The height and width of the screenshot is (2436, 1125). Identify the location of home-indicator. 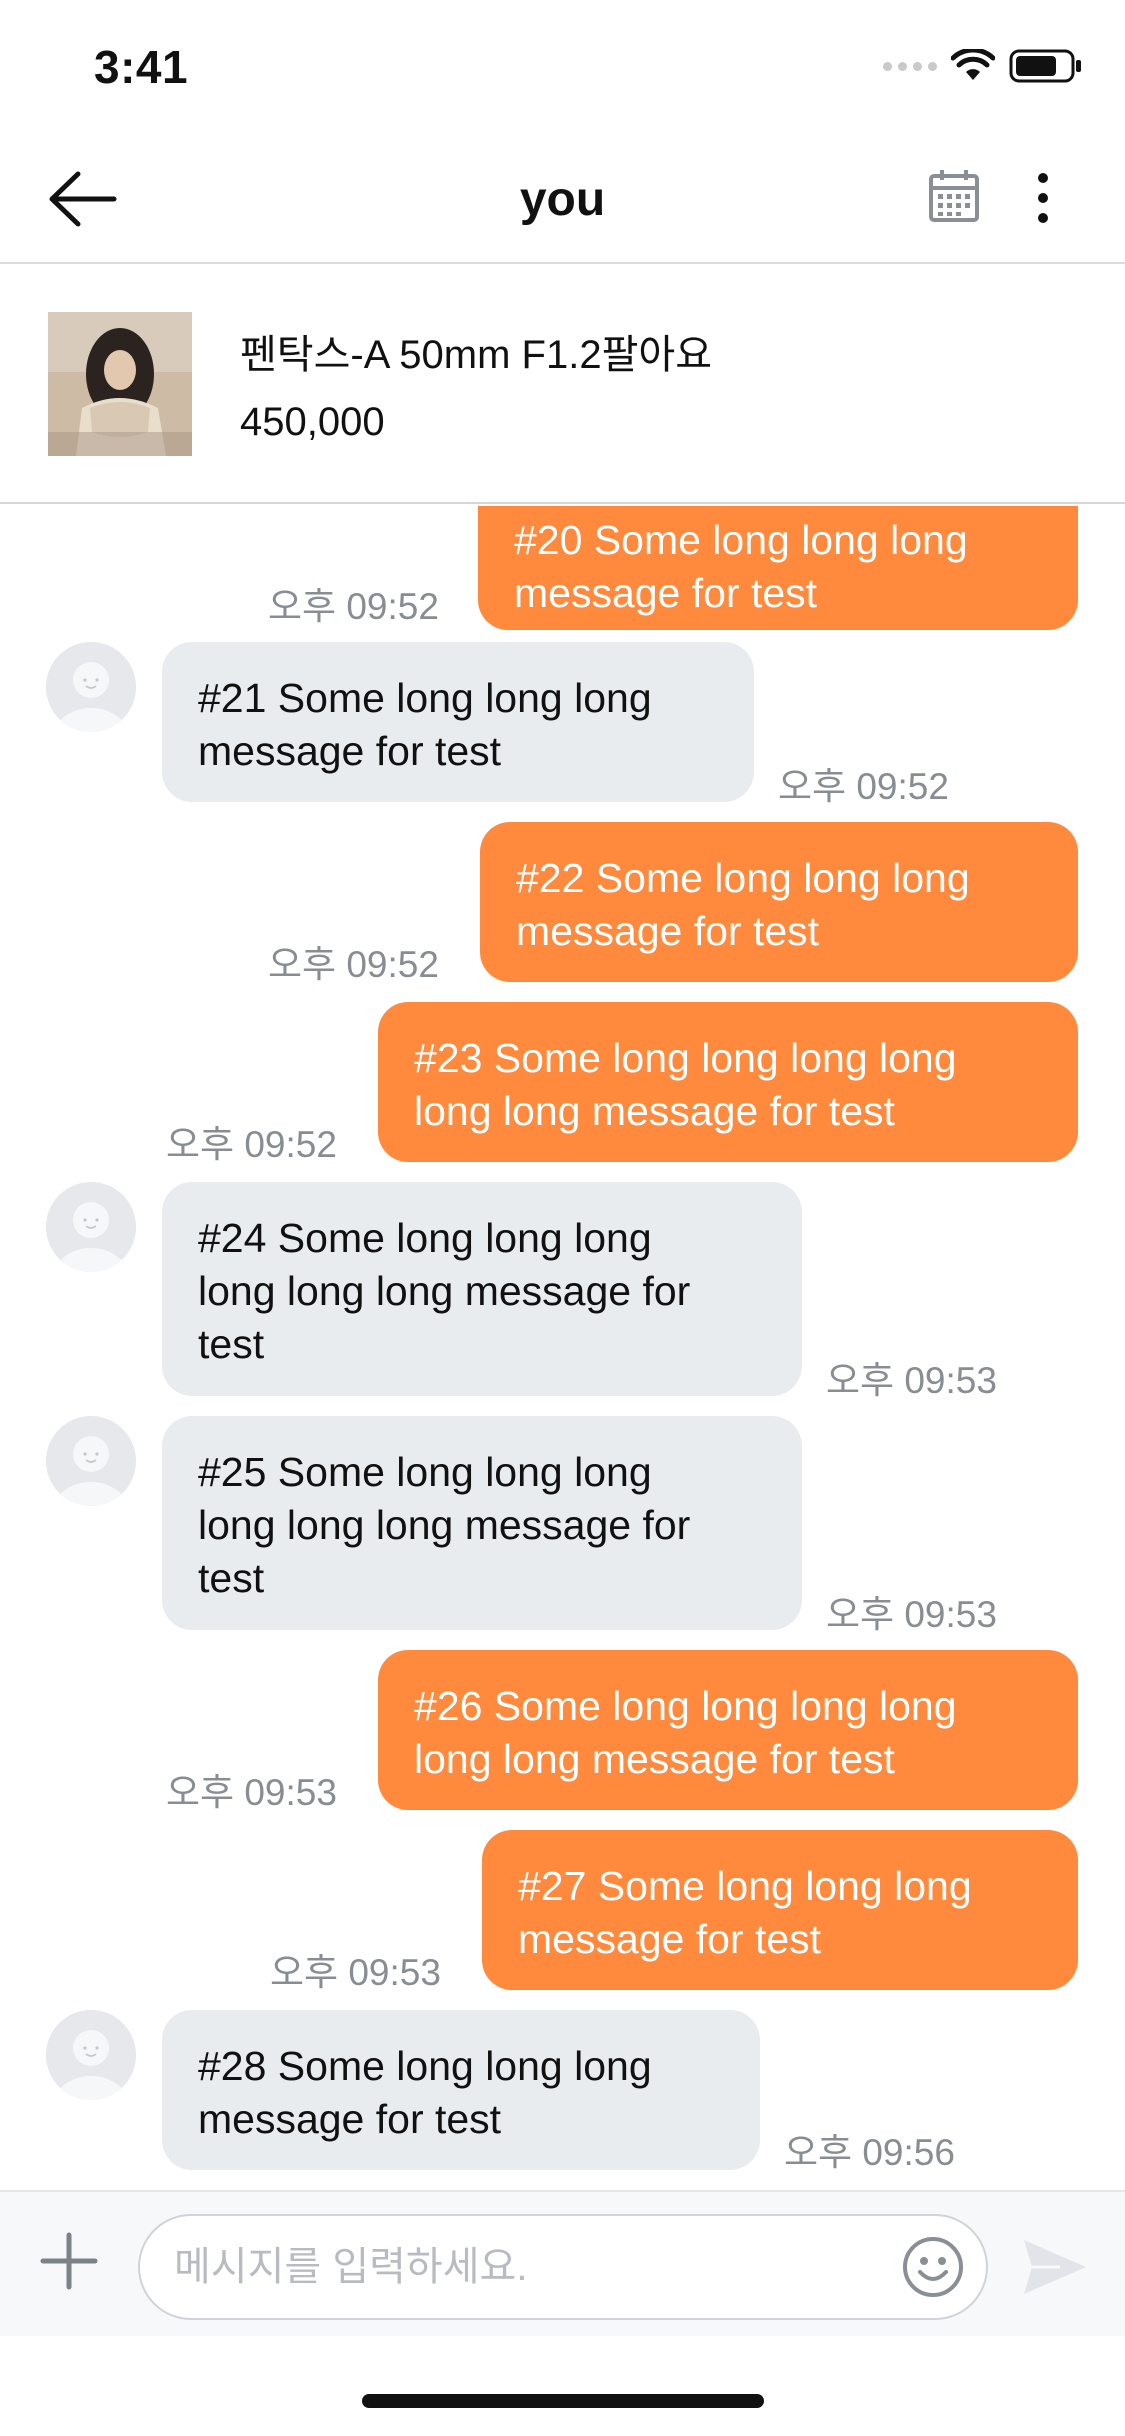
(563, 2401).